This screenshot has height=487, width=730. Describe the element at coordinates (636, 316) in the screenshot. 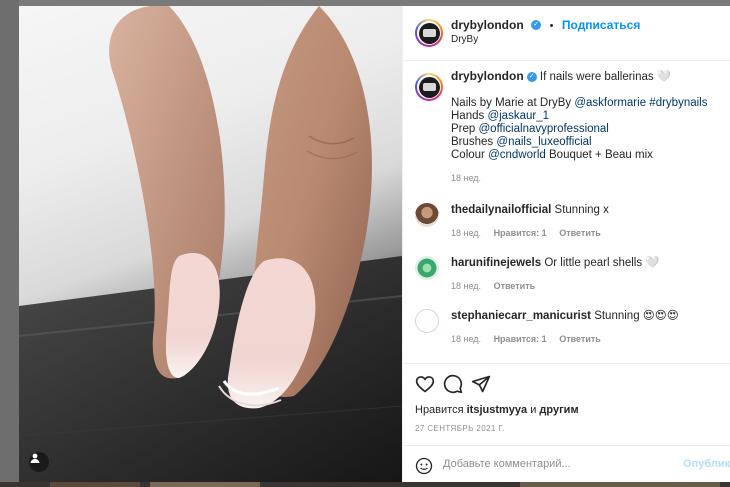

I see `comment-text: Stunning 😍😍😍` at that location.